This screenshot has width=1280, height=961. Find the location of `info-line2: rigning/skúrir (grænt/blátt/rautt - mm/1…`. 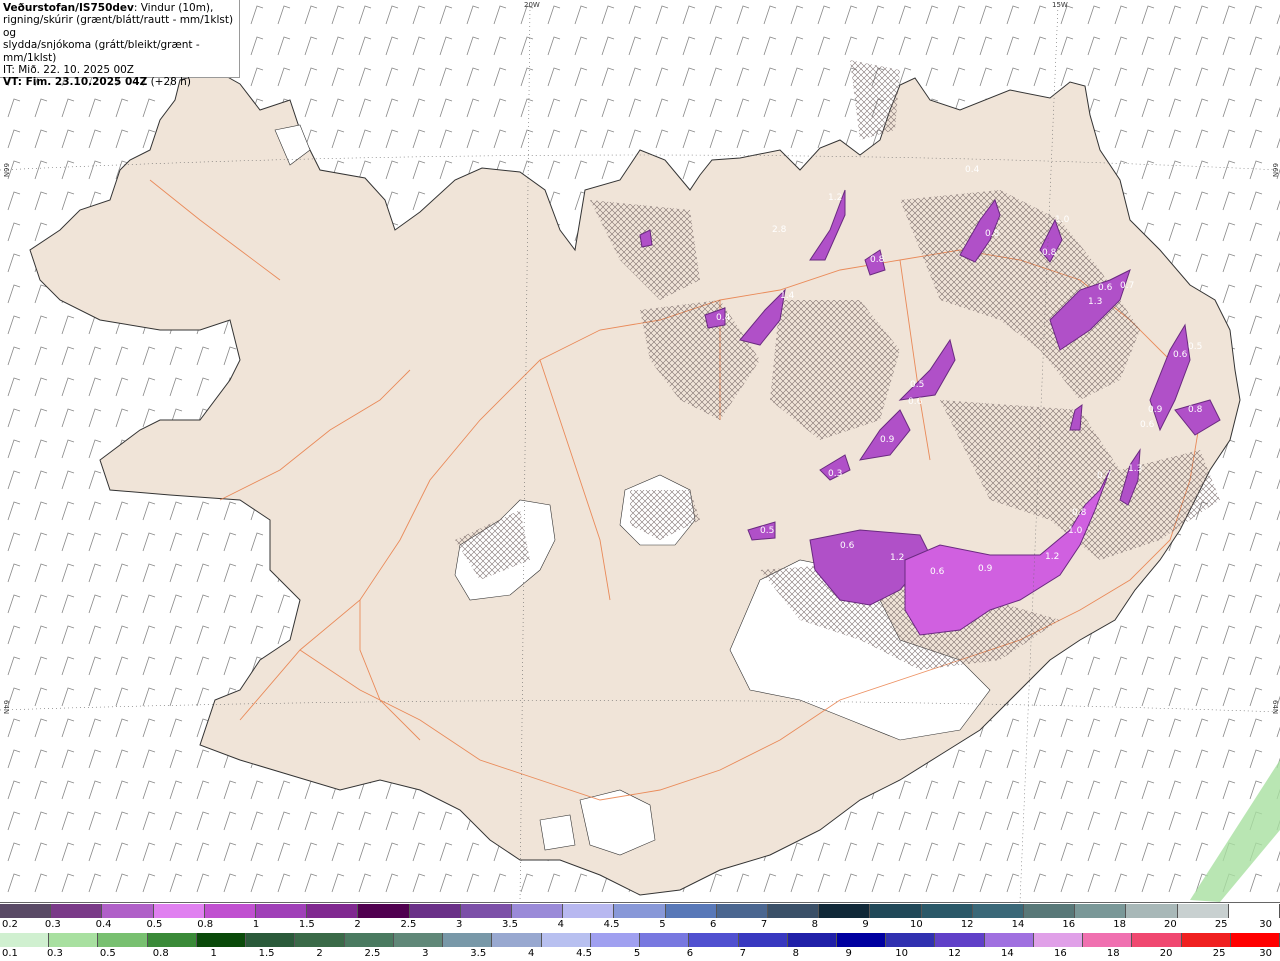

info-line2: rigning/skúrir (grænt/blátt/rautt - mm/1… is located at coordinates (118, 26).